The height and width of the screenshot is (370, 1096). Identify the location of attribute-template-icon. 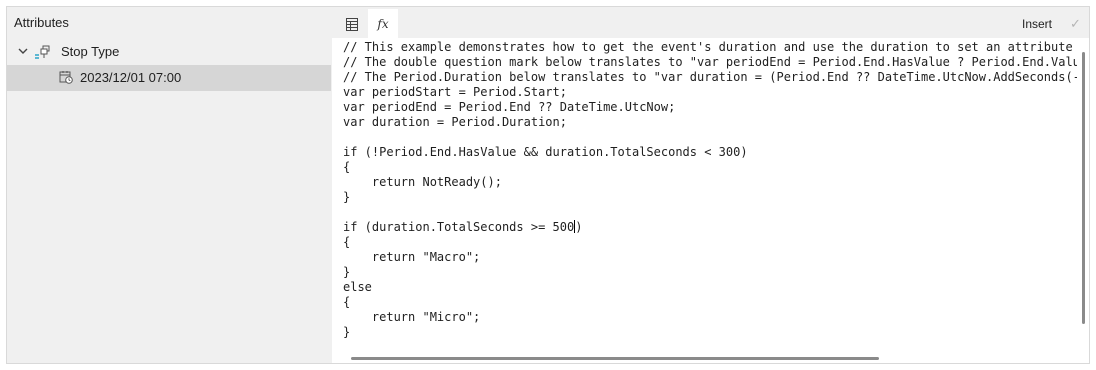
(42, 52).